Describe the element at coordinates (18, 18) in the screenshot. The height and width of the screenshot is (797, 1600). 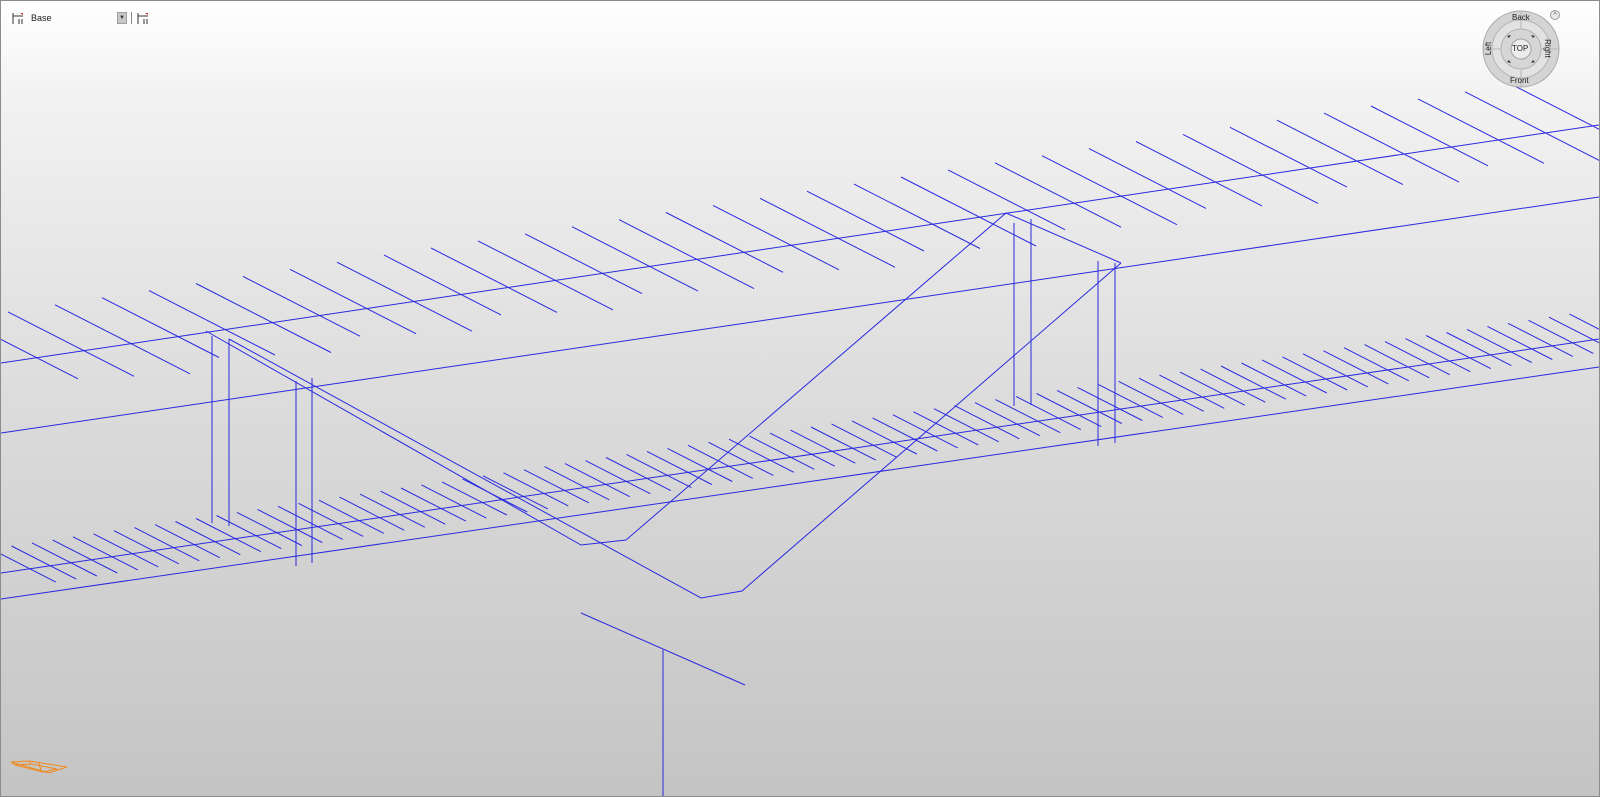
I see `level-icon` at that location.